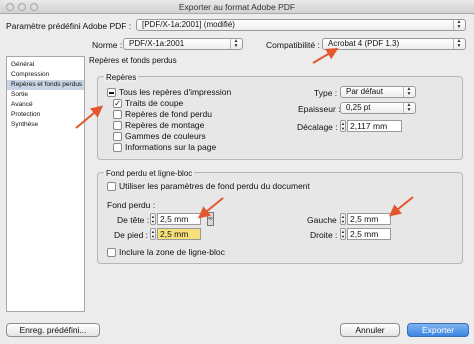 The height and width of the screenshot is (344, 474). Describe the element at coordinates (324, 235) in the screenshot. I see `bleed-right-label: Droite :` at that location.